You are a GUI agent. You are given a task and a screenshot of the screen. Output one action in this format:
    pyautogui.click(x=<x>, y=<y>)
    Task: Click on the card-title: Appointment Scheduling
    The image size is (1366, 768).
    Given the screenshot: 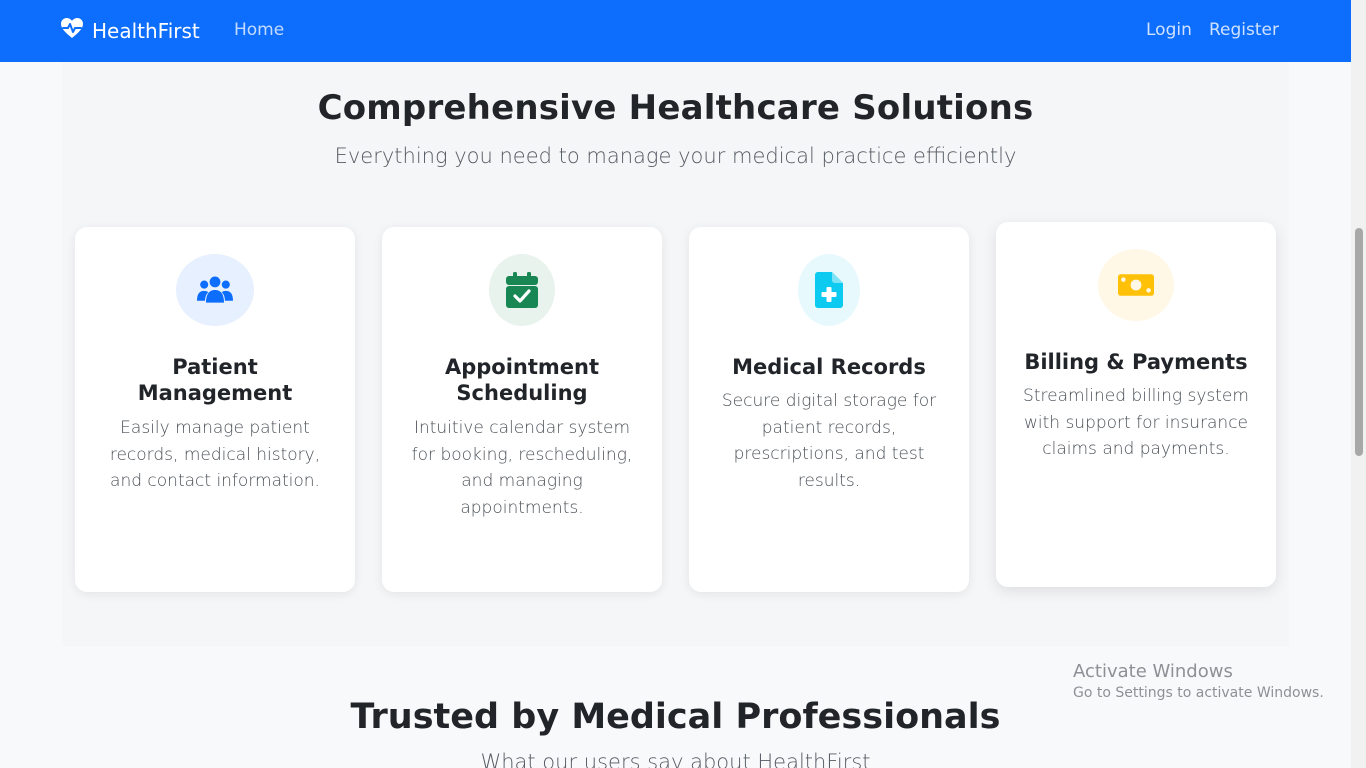 What is the action you would take?
    pyautogui.click(x=522, y=380)
    